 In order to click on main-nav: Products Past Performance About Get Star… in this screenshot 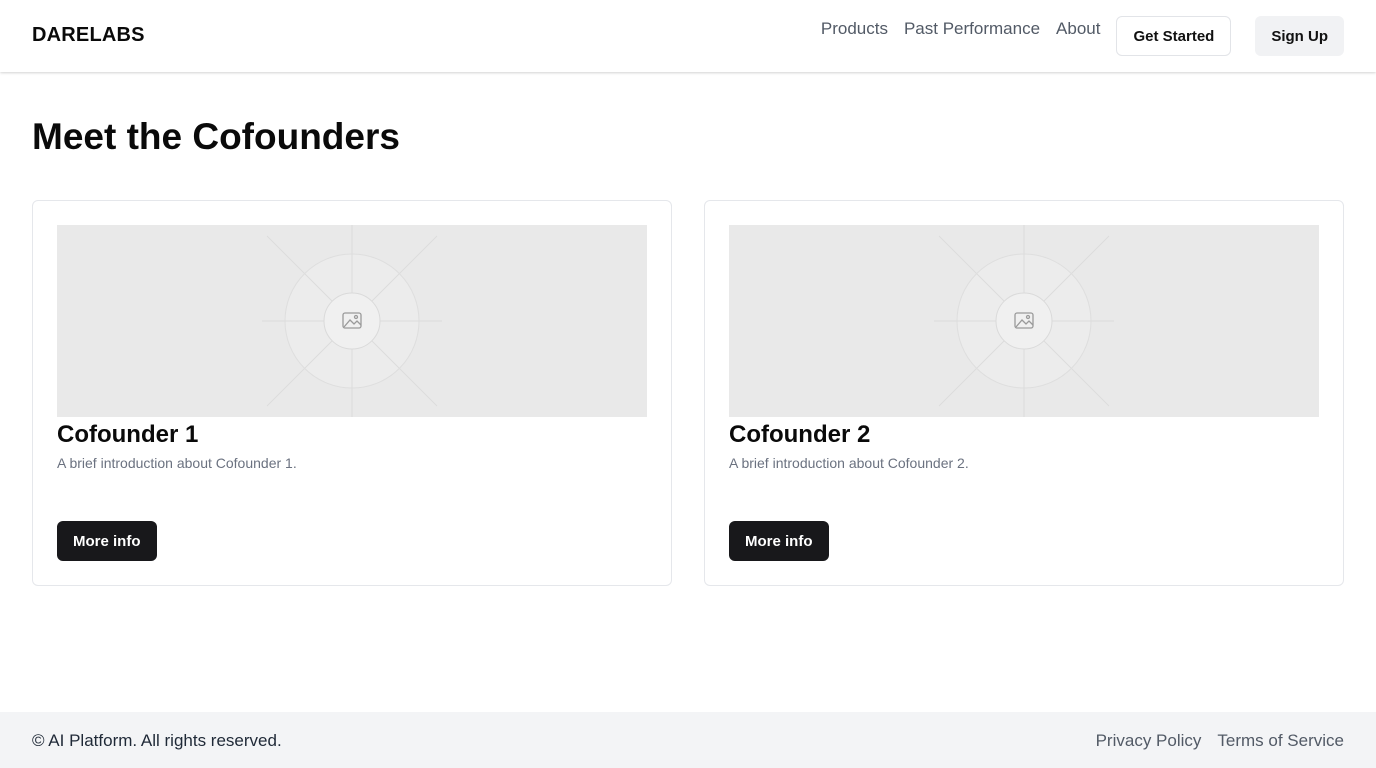, I will do `click(1082, 36)`.